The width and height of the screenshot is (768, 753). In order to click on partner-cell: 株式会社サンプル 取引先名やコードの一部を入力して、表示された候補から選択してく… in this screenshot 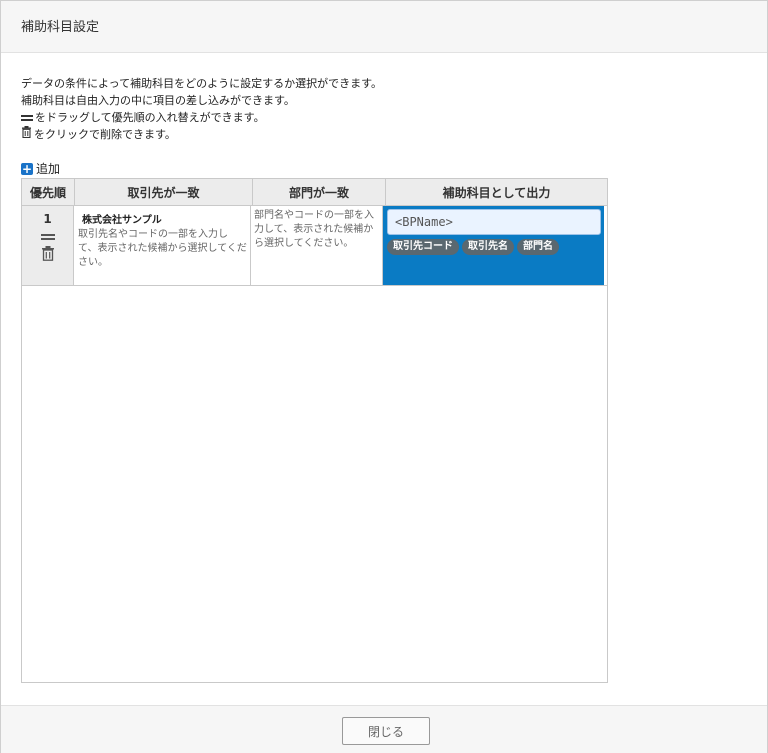, I will do `click(162, 245)`.